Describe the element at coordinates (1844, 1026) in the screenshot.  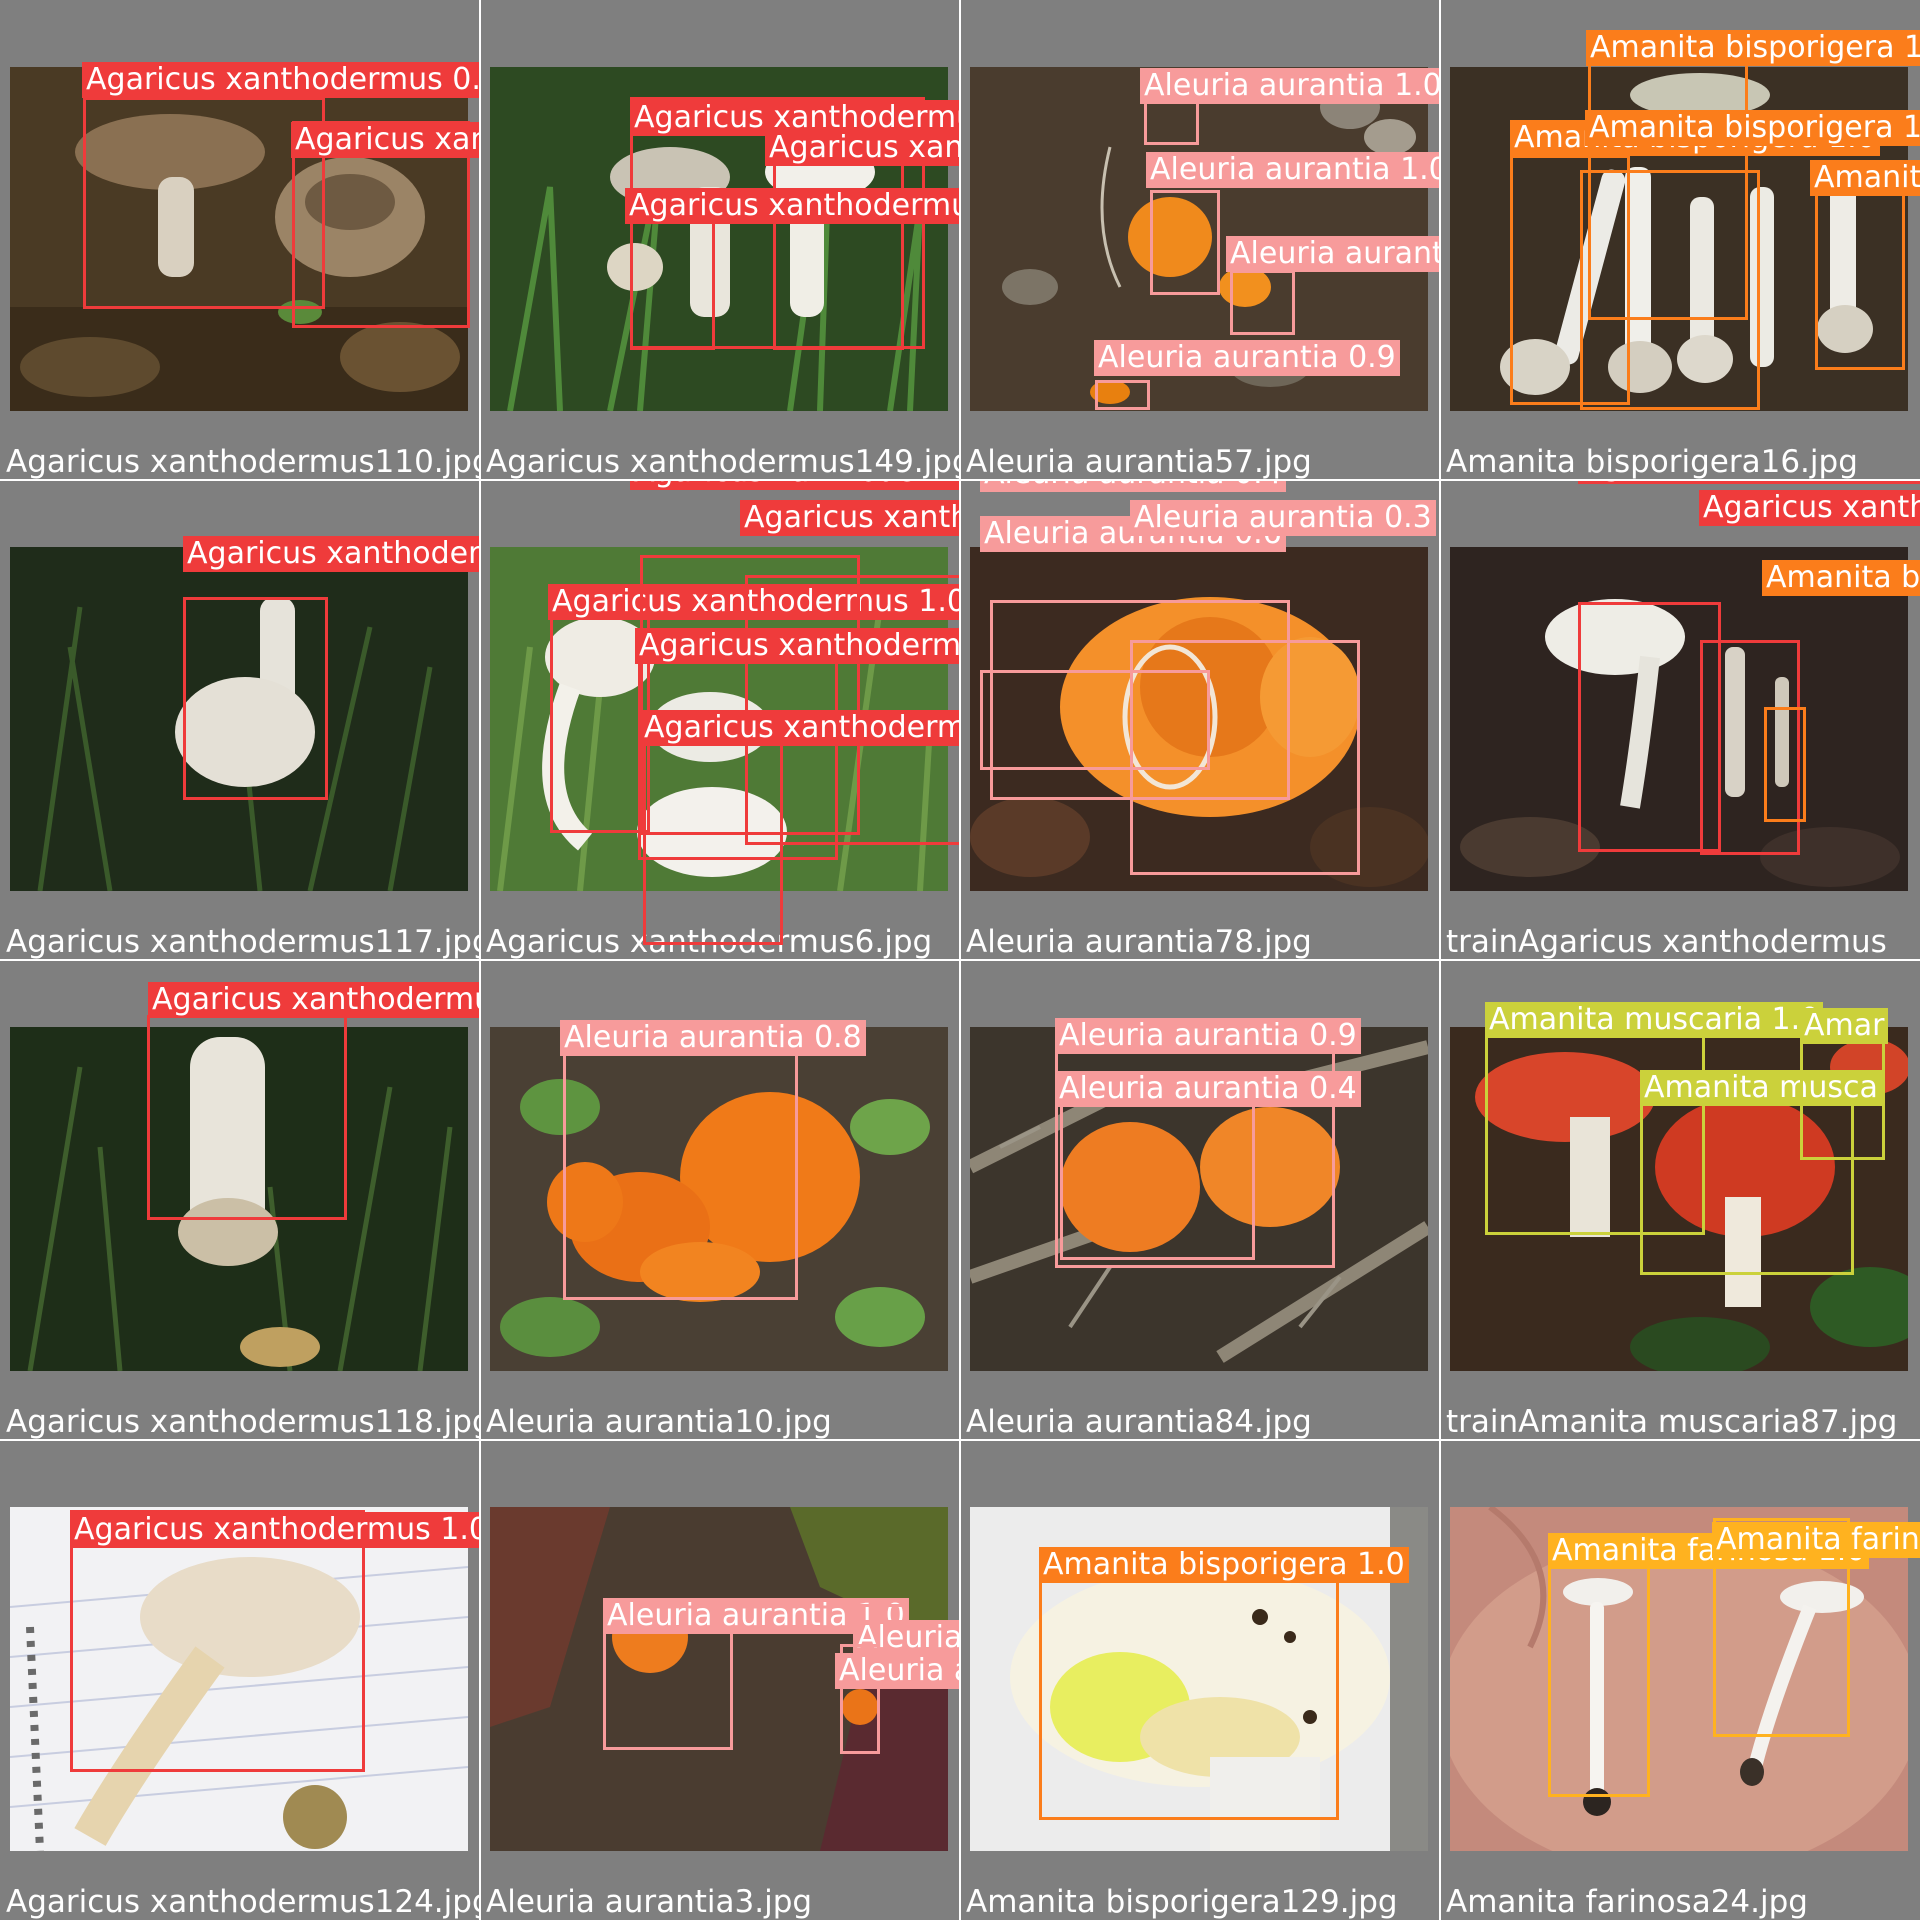
I see `detection-label: Amar` at that location.